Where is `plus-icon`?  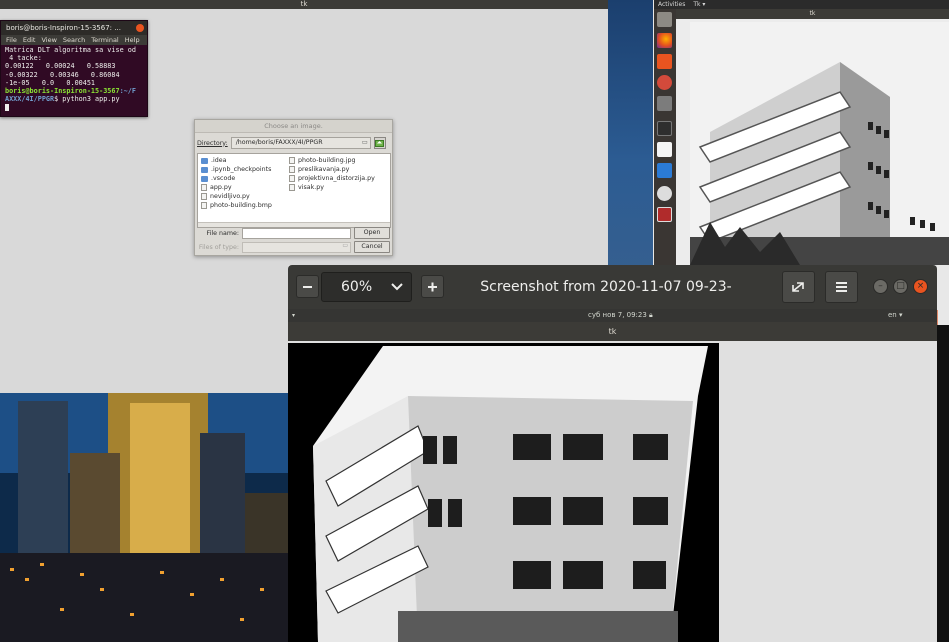
plus-icon is located at coordinates (432, 287).